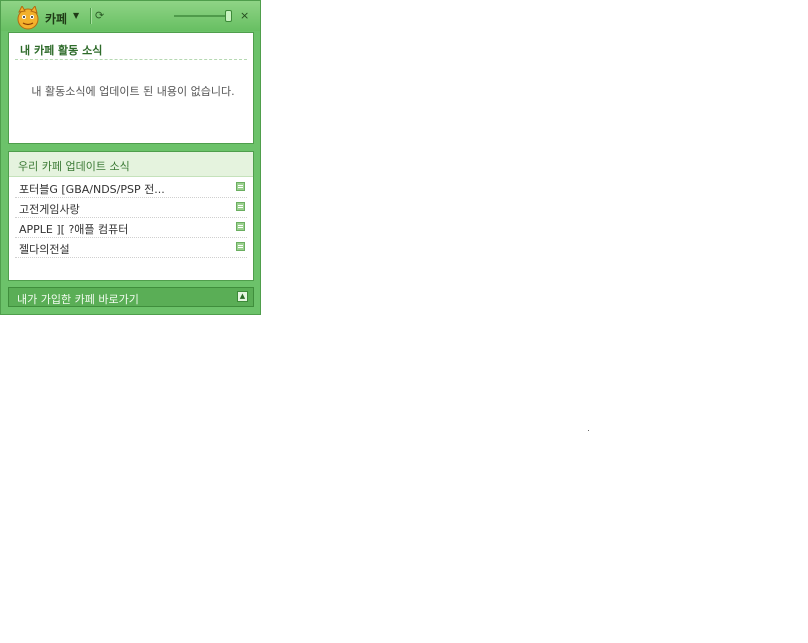  Describe the element at coordinates (133, 91) in the screenshot. I see `activity-empty-message: 내 활동소식에 업데이트 된 내용이 없습니다.` at that location.